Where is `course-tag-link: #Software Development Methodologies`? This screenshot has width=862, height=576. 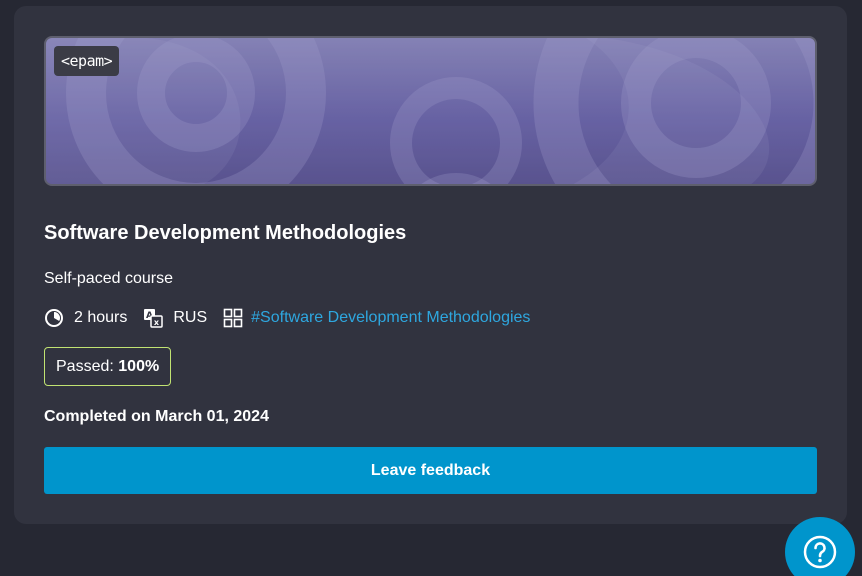 course-tag-link: #Software Development Methodologies is located at coordinates (390, 318).